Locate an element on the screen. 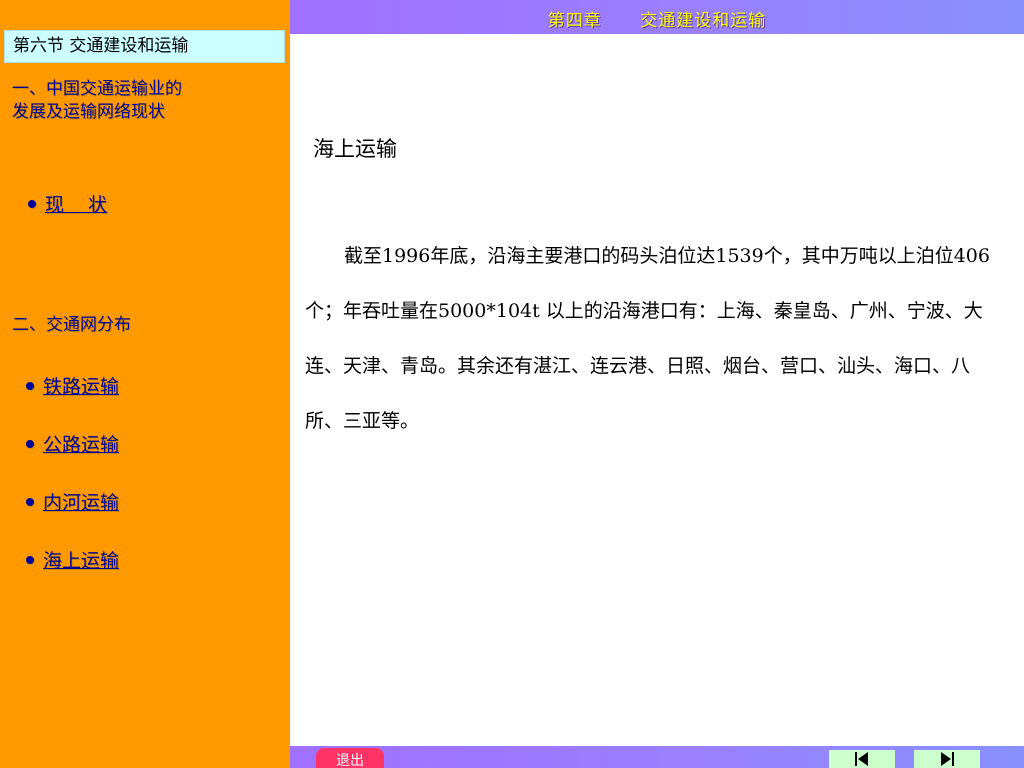  sidebar-item-inland-water: 内河运输 is located at coordinates (72, 501).